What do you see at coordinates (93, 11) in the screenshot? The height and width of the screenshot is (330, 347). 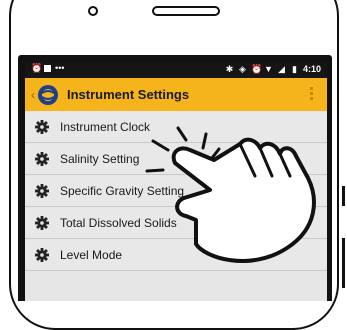 I see `front-camera` at bounding box center [93, 11].